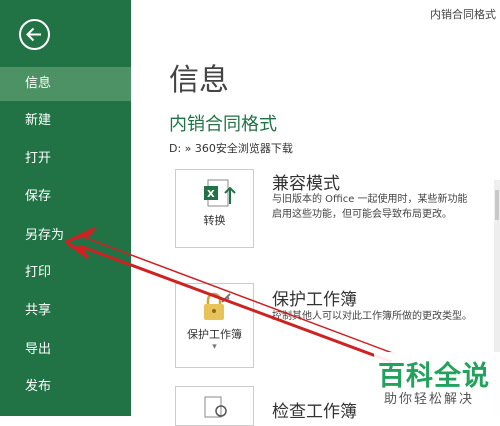  I want to click on inspect-workbook-title: 检查工作簿, so click(314, 412).